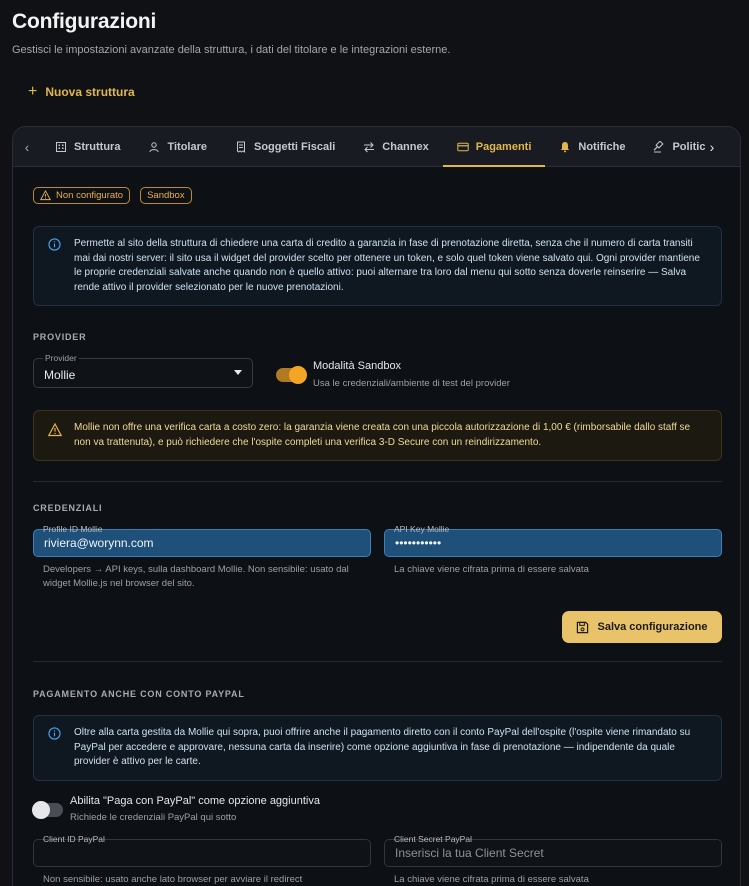  Describe the element at coordinates (357, 366) in the screenshot. I see `sandbox-toggle-title: Modalità Sandbox` at that location.